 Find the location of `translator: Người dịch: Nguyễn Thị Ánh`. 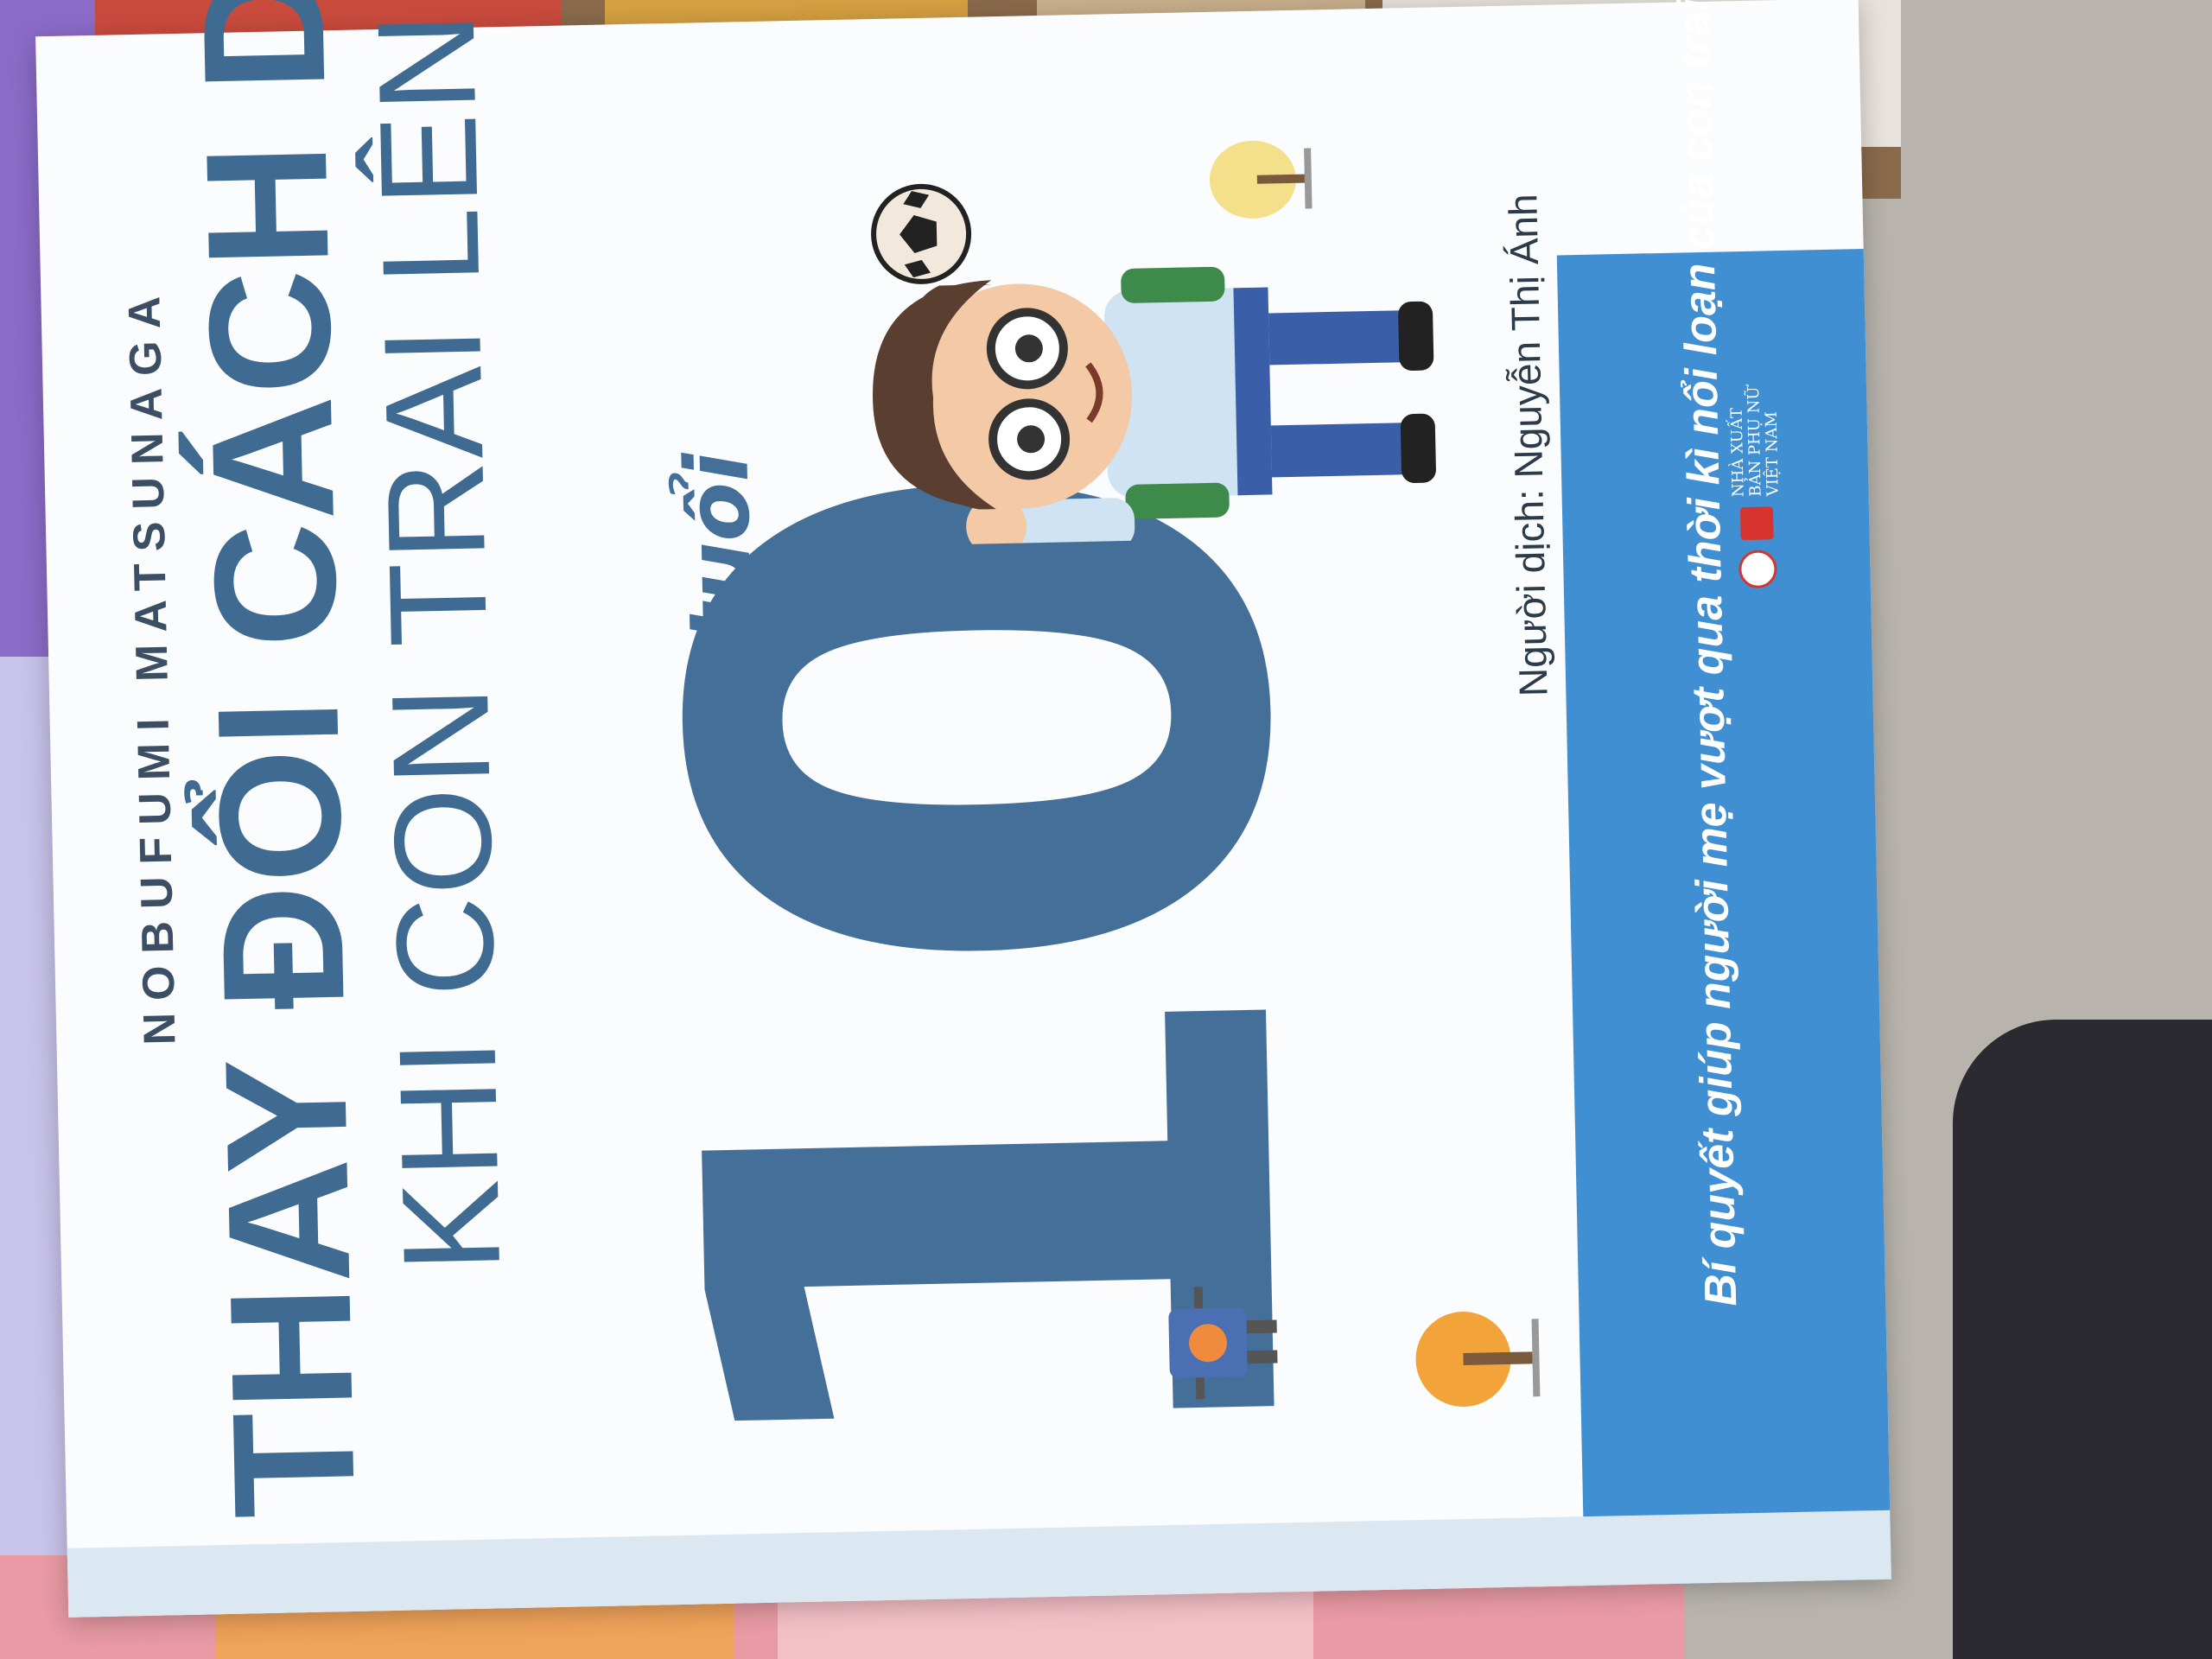

translator: Người dịch: Nguyễn Thị Ánh is located at coordinates (1528, 445).